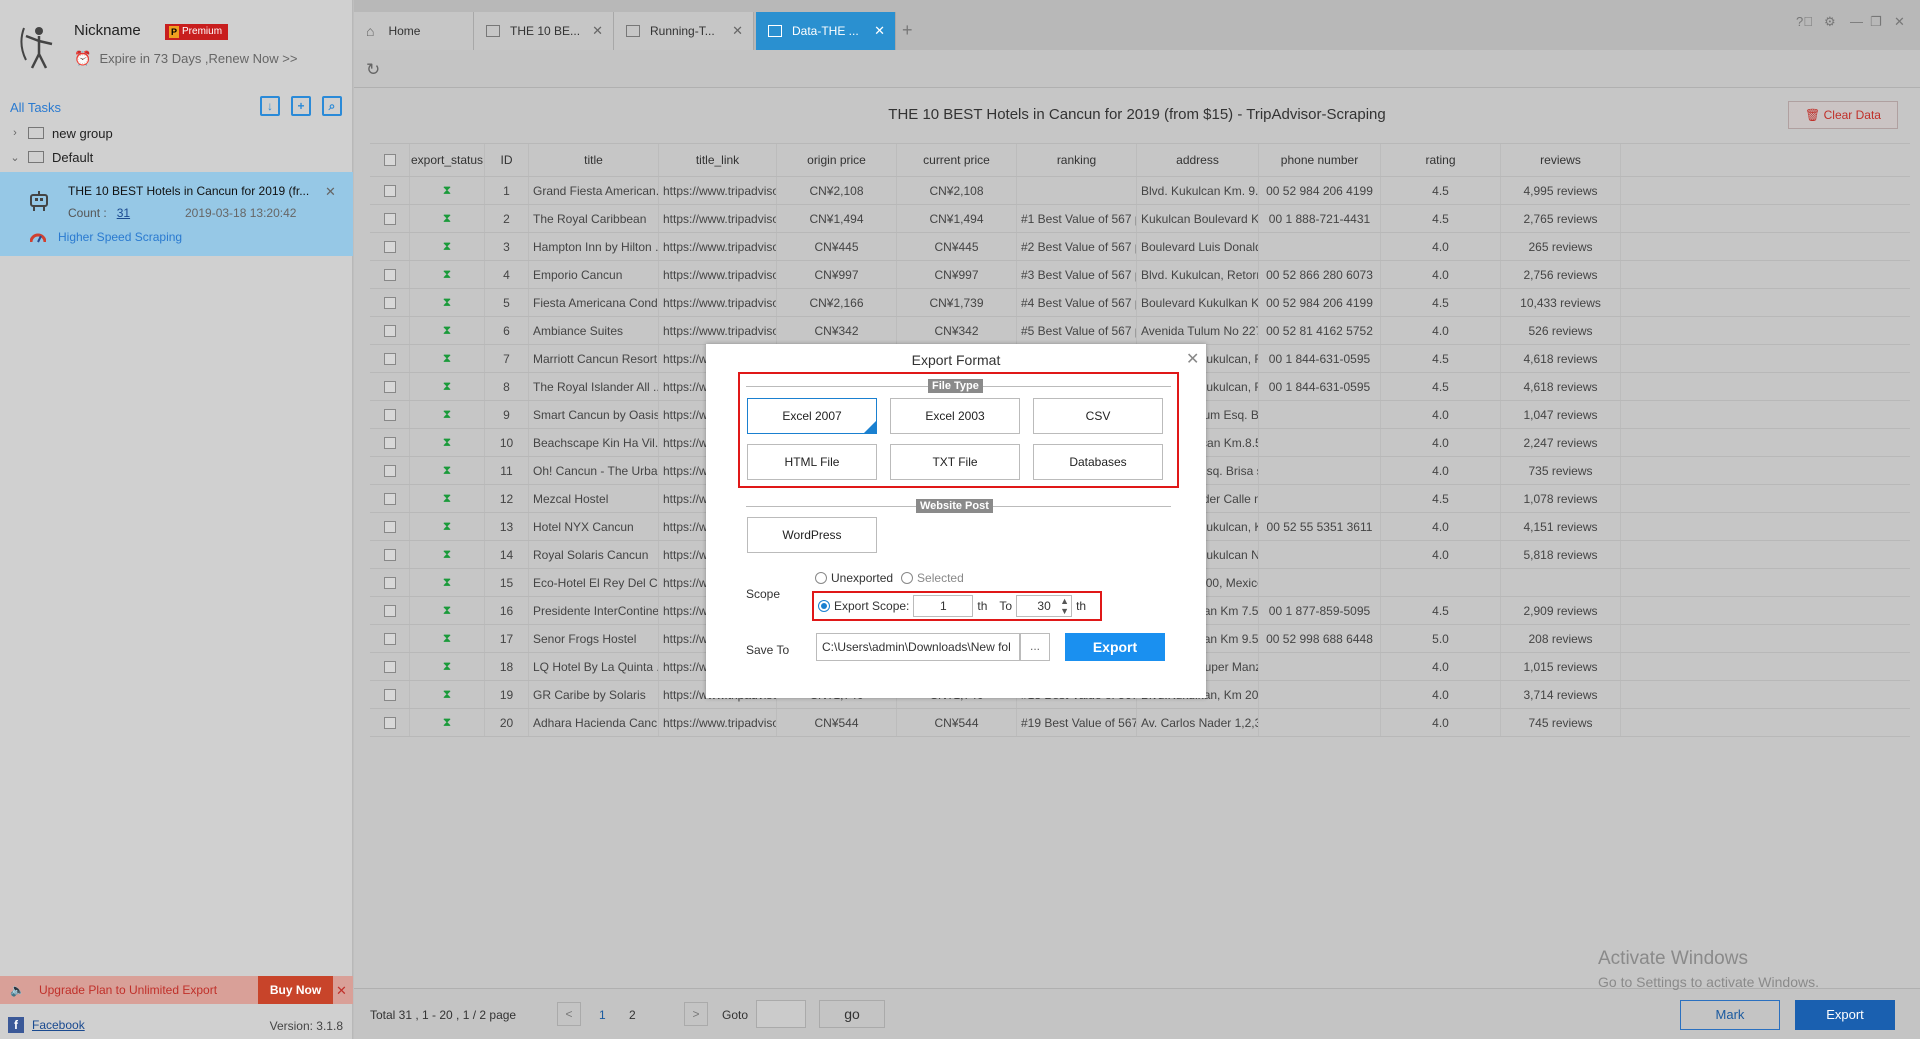 Image resolution: width=1920 pixels, height=1039 pixels. Describe the element at coordinates (907, 578) in the screenshot. I see `selected-radio` at that location.